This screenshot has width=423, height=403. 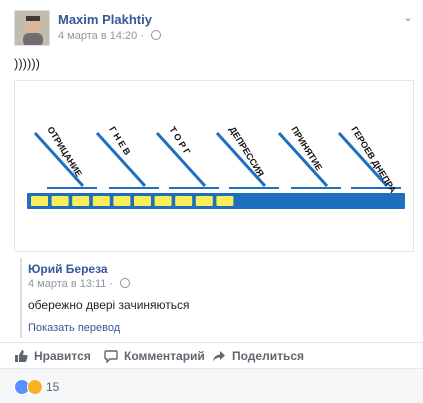 I want to click on reaction-icons, so click(x=28, y=387).